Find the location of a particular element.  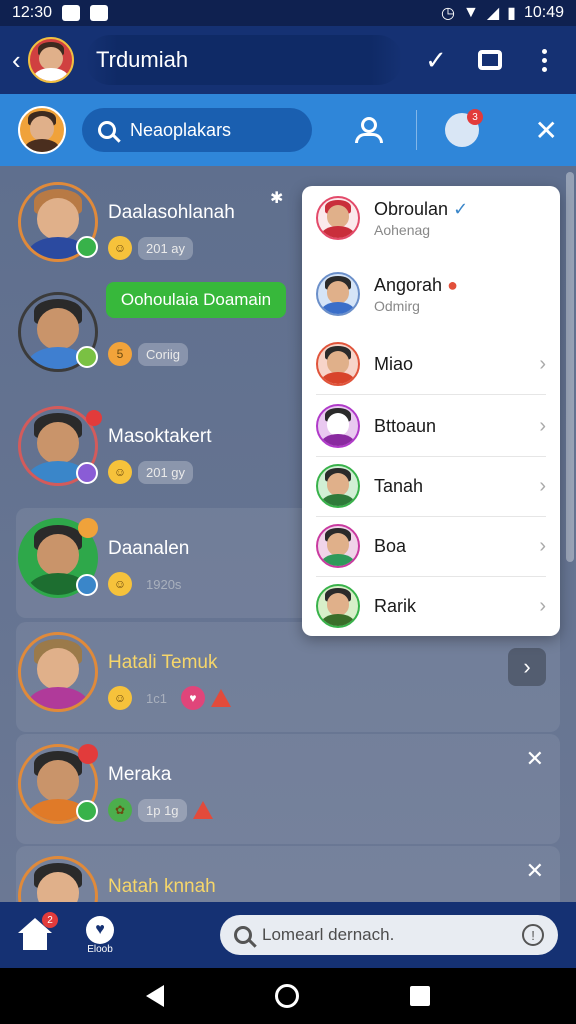

chat-row: Meraka ✿ 1p 1g ✕ is located at coordinates (288, 789).